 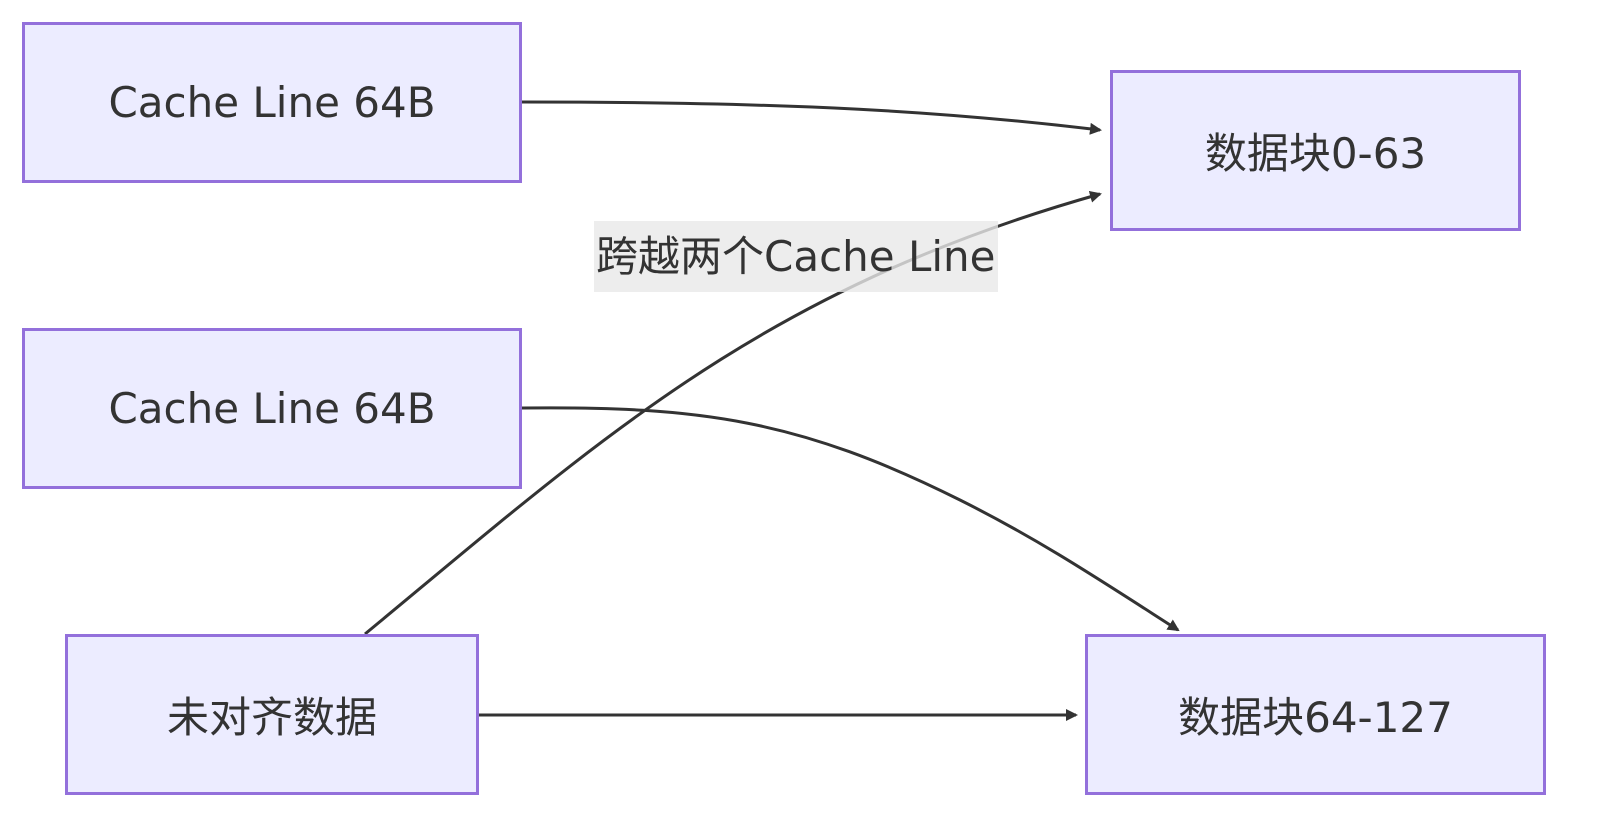 I want to click on node-cache-line-1: Cache Line 64B, so click(x=272, y=102).